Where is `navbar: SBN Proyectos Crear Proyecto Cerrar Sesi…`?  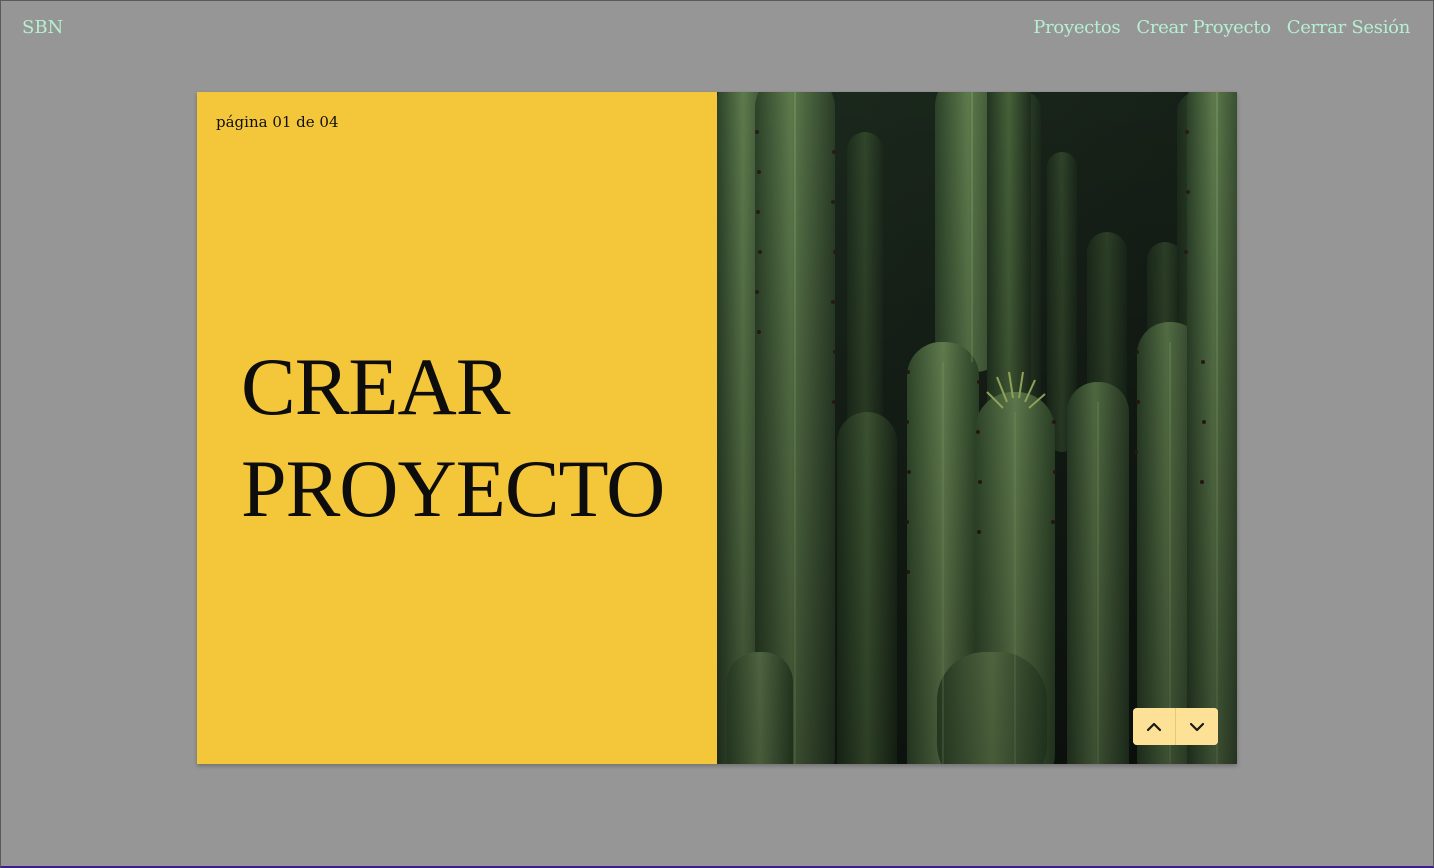 navbar: SBN Proyectos Crear Proyecto Cerrar Sesi… is located at coordinates (717, 29).